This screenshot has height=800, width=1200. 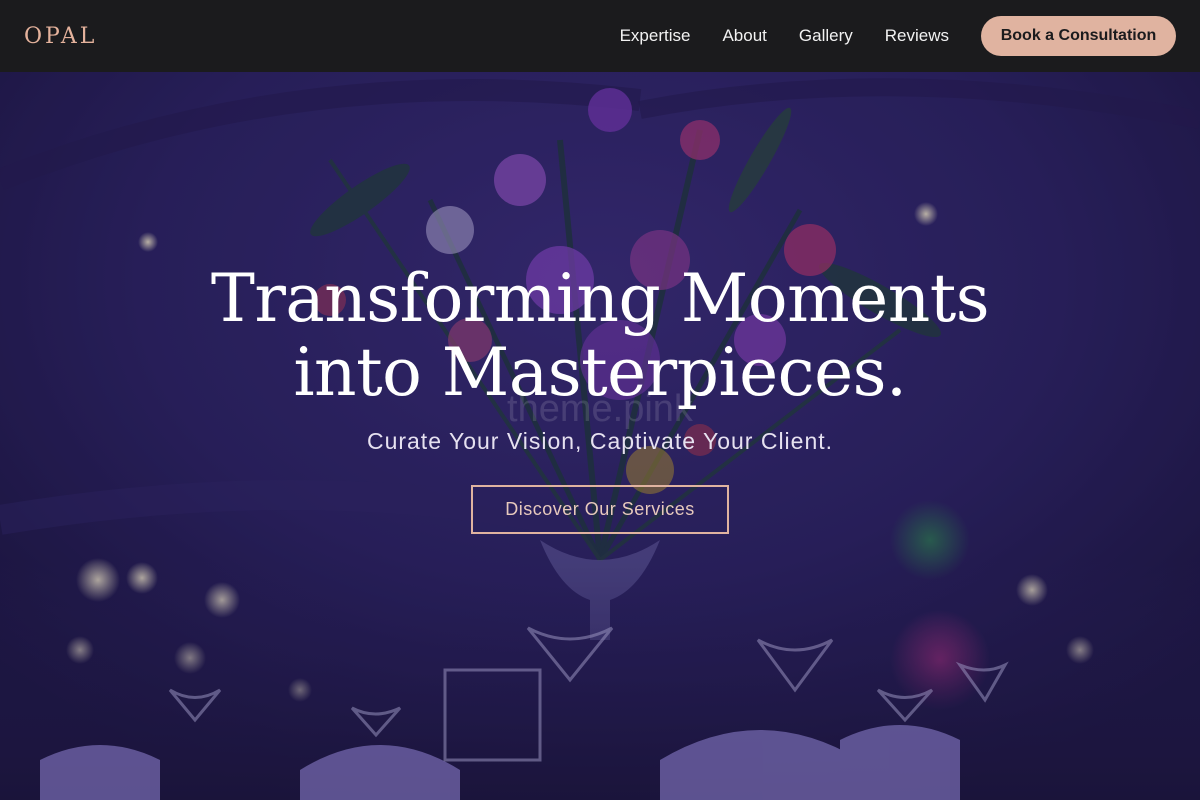 What do you see at coordinates (60, 36) in the screenshot?
I see `brand-logo: OPAL` at bounding box center [60, 36].